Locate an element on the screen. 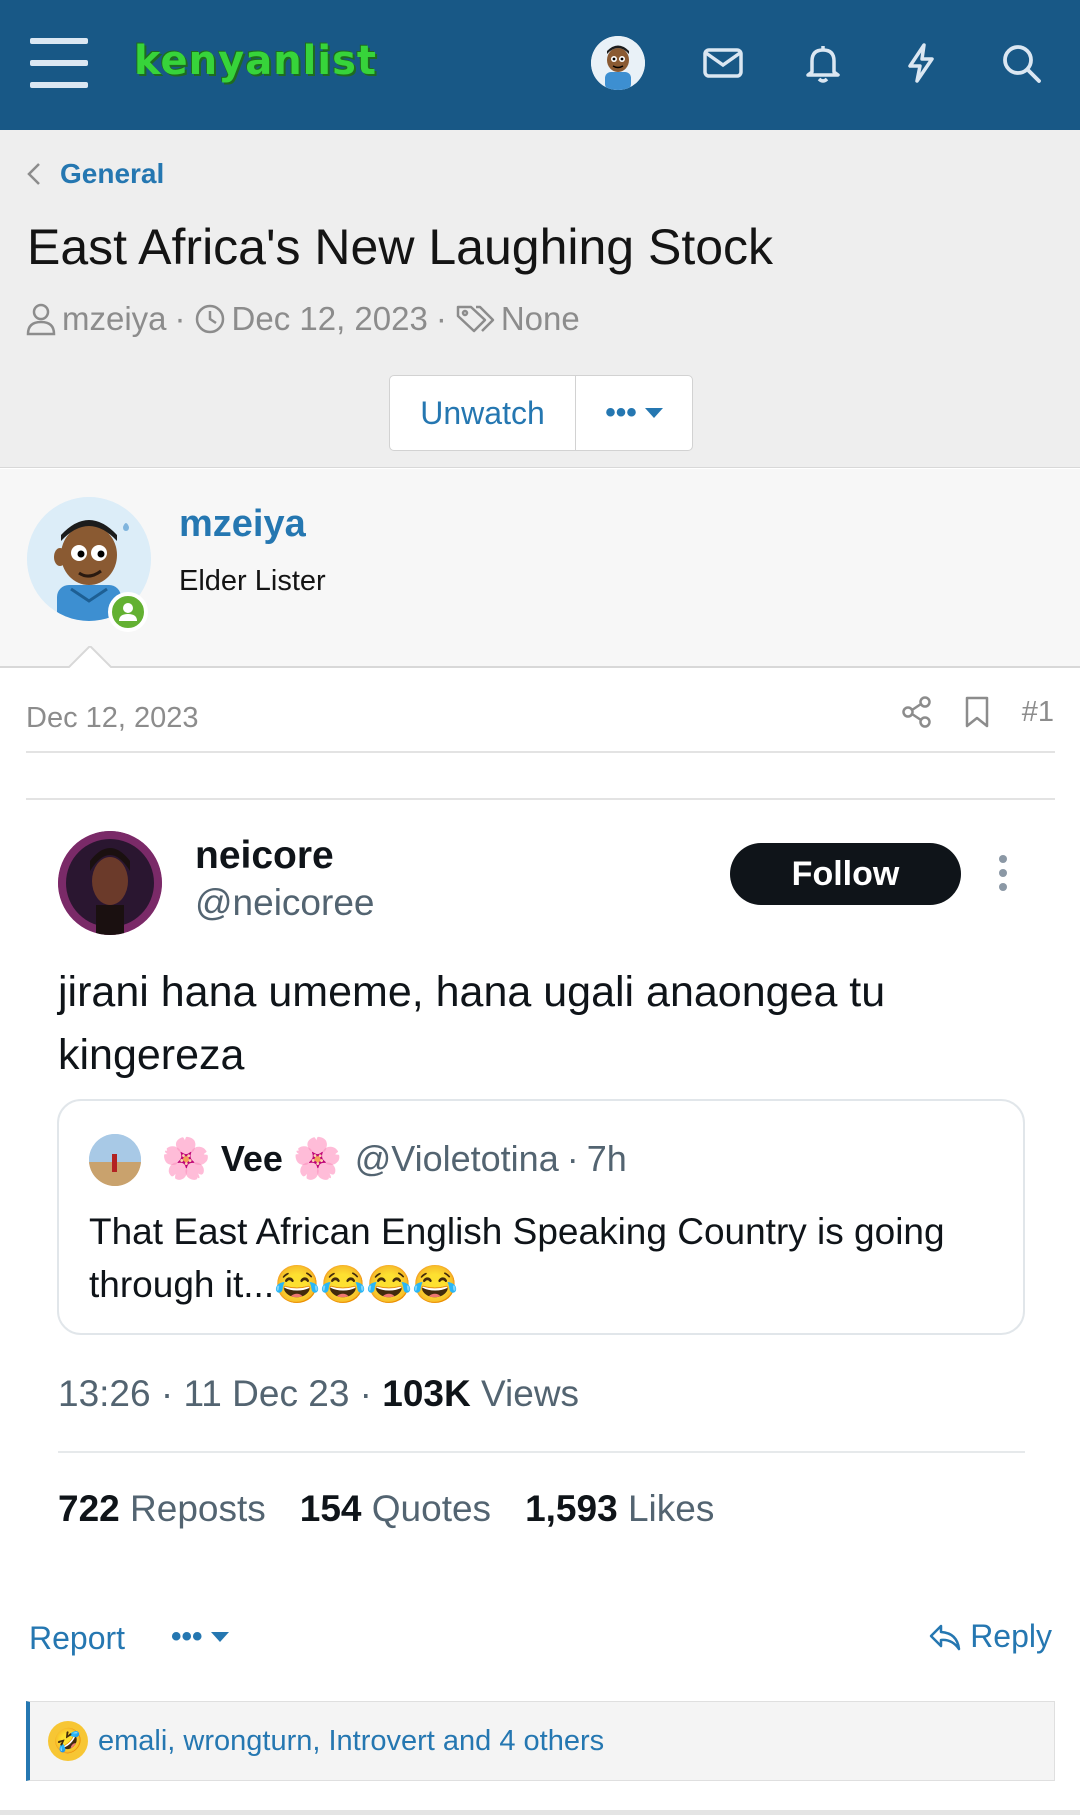 The width and height of the screenshot is (1080, 1815). laughing-emoji-icon: 🤣 is located at coordinates (68, 1741).